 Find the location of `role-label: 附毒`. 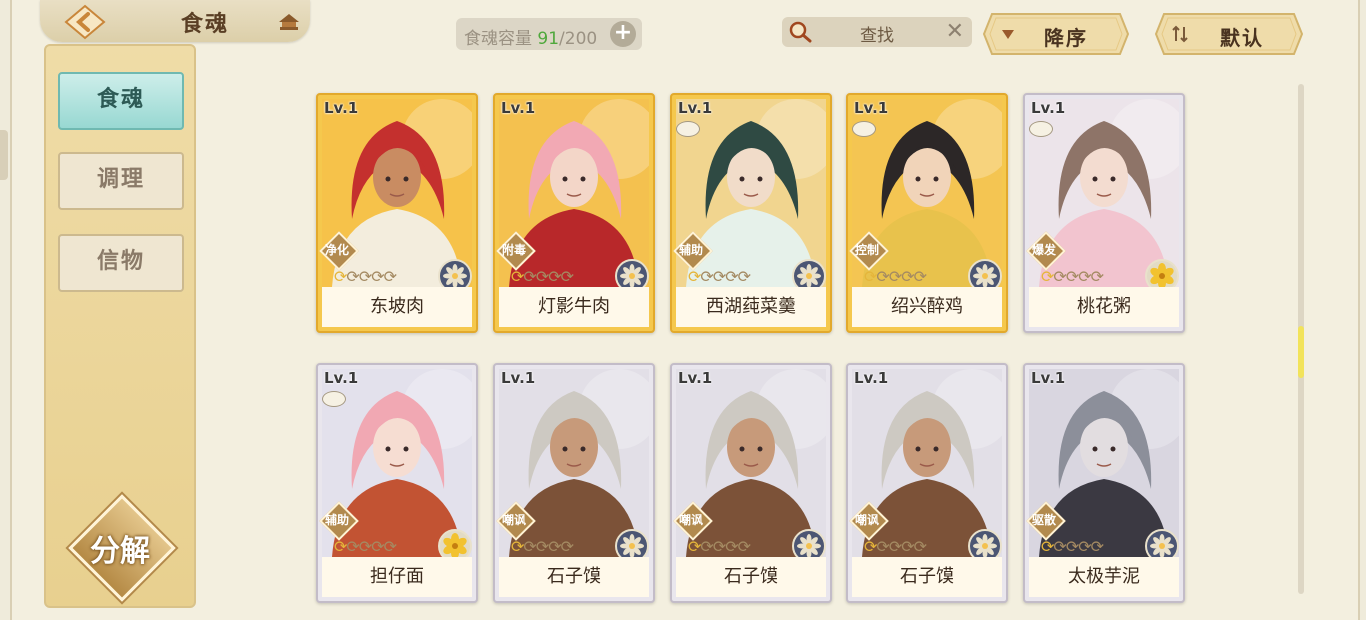

role-label: 附毒 is located at coordinates (513, 250).